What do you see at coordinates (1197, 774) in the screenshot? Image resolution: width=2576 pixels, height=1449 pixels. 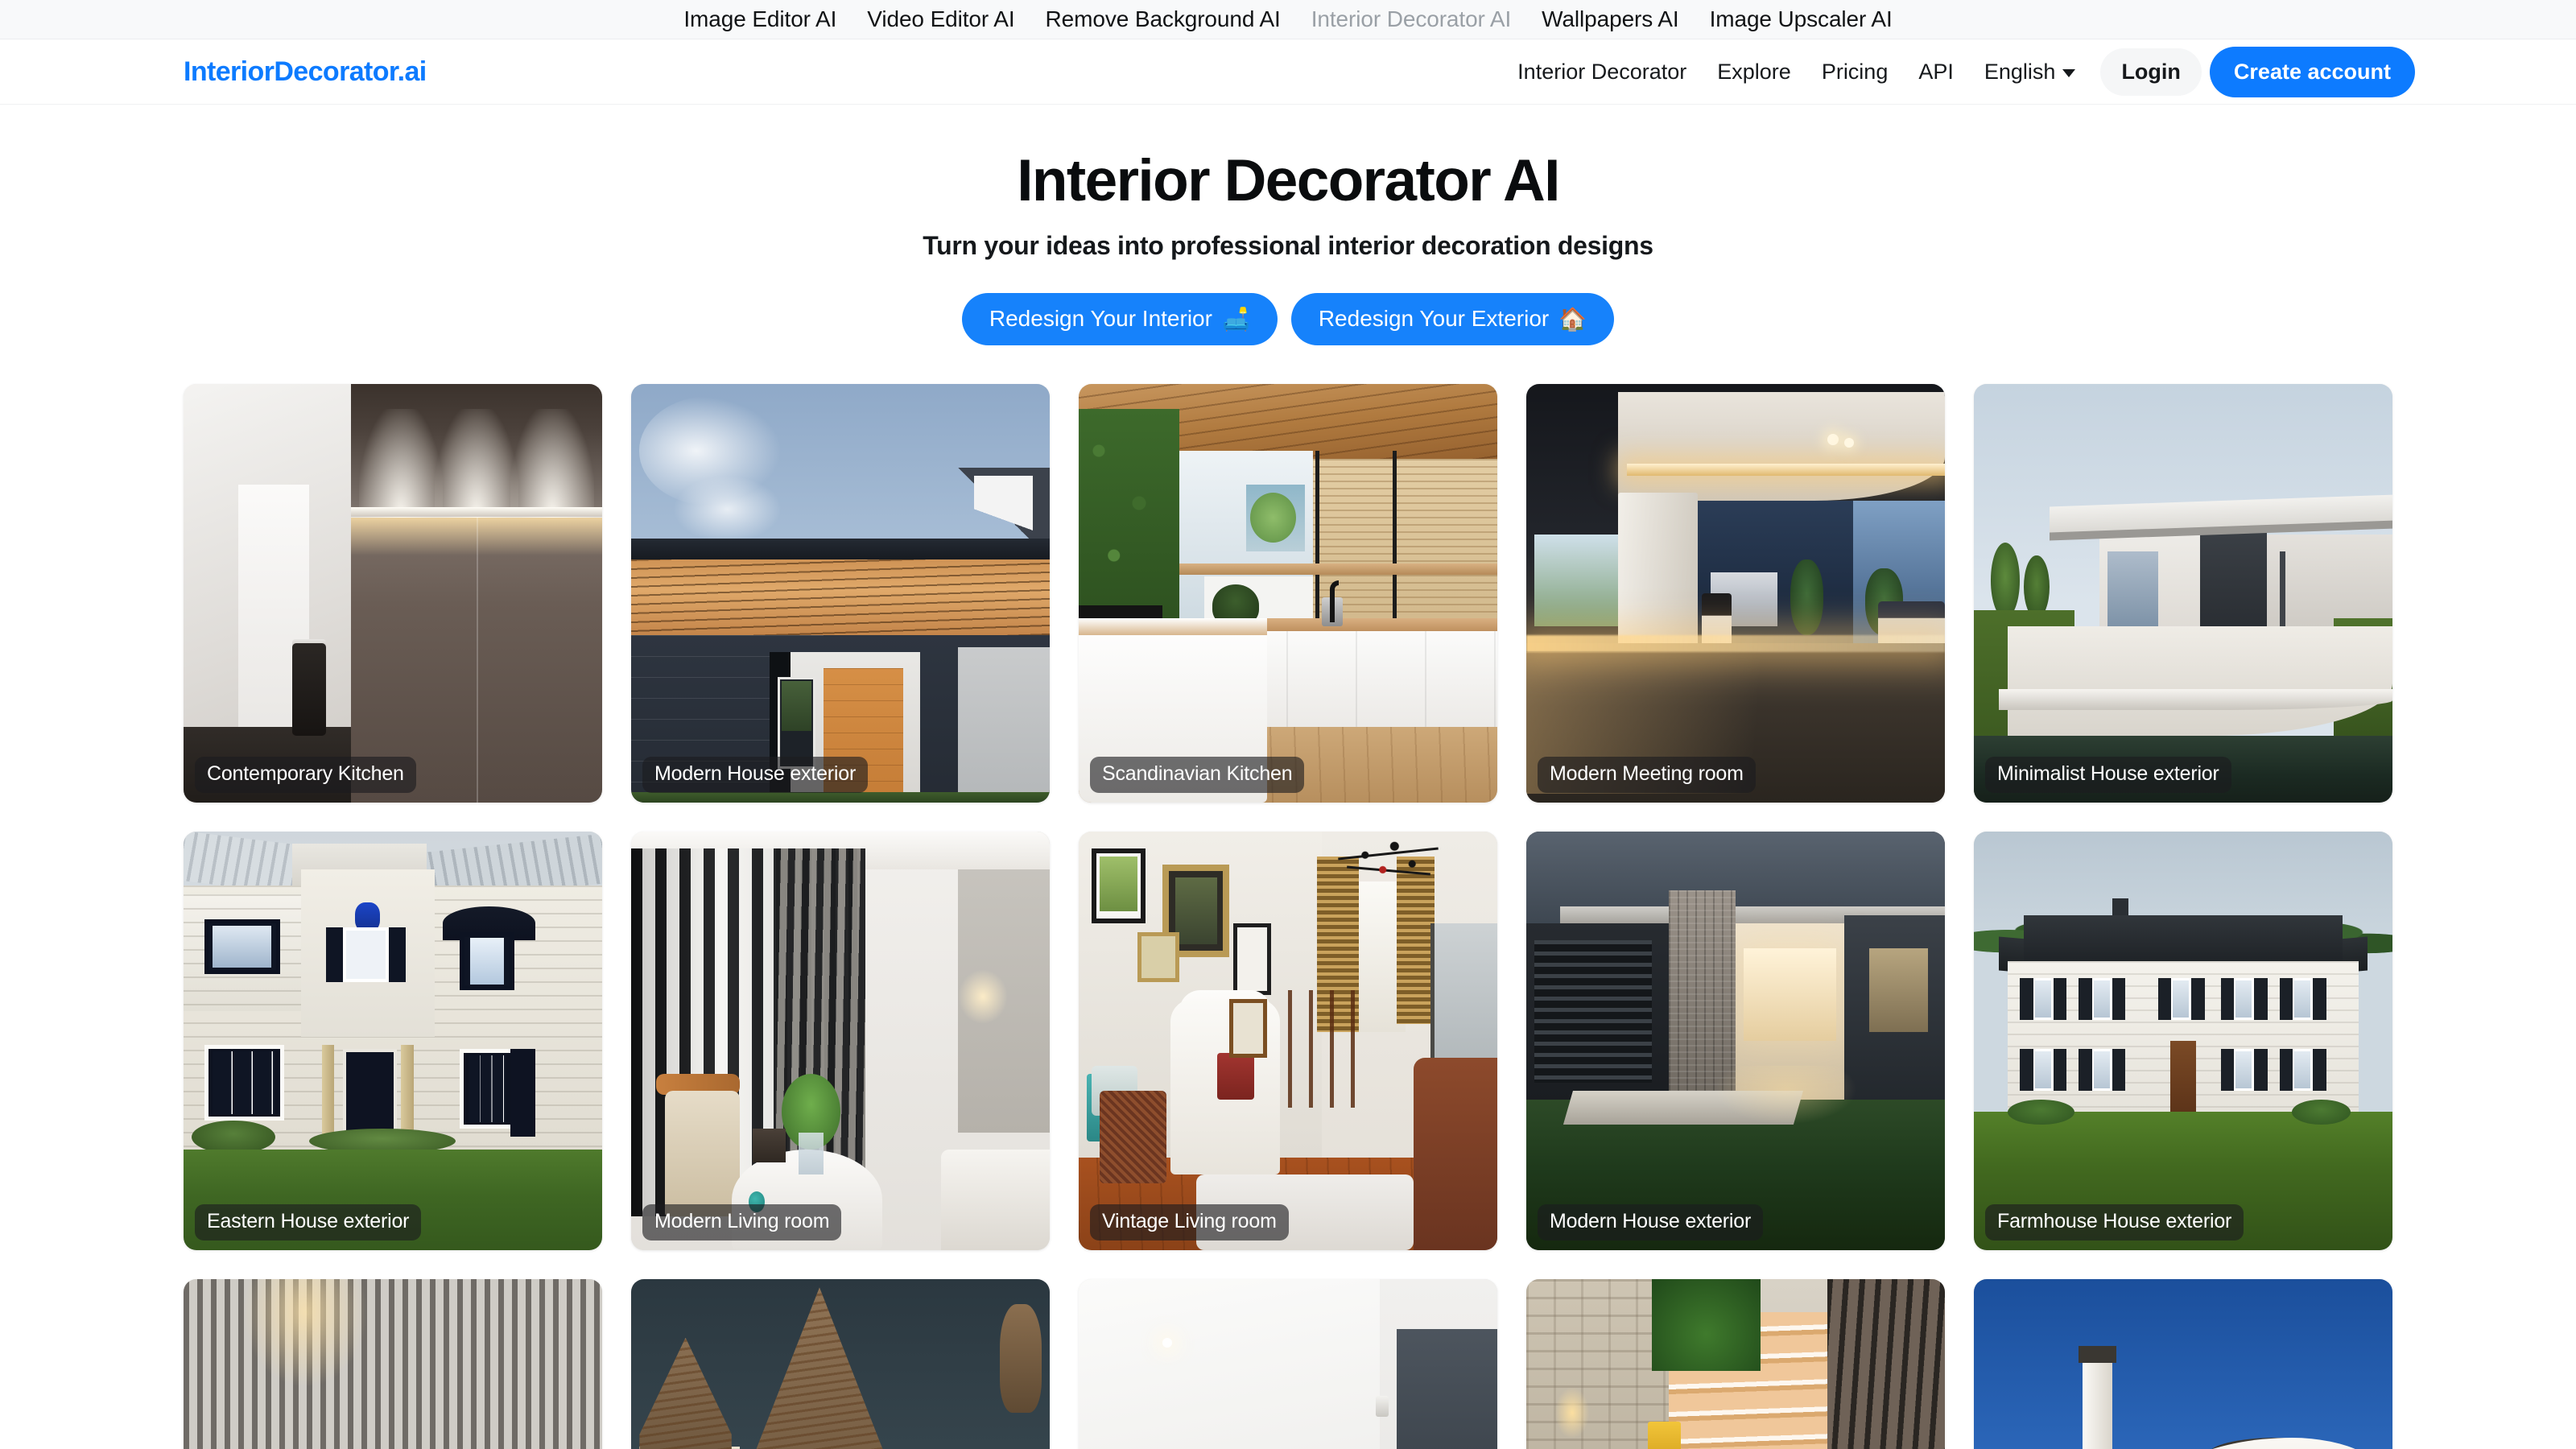 I see `gallery-caption: Scandinavian Kitchen` at bounding box center [1197, 774].